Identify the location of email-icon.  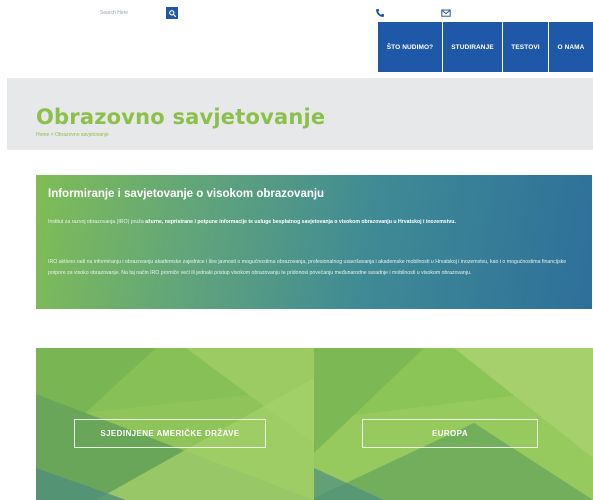
(446, 13).